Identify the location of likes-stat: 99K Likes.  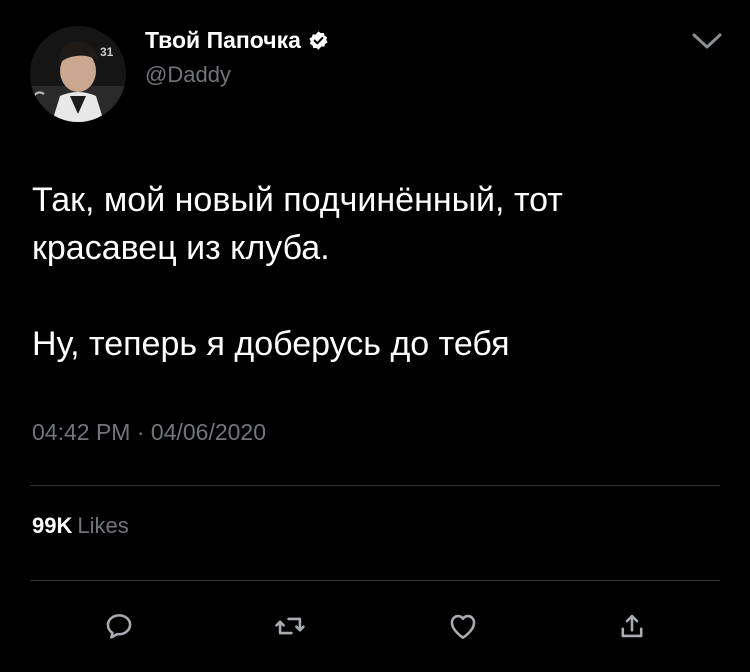
(80, 526).